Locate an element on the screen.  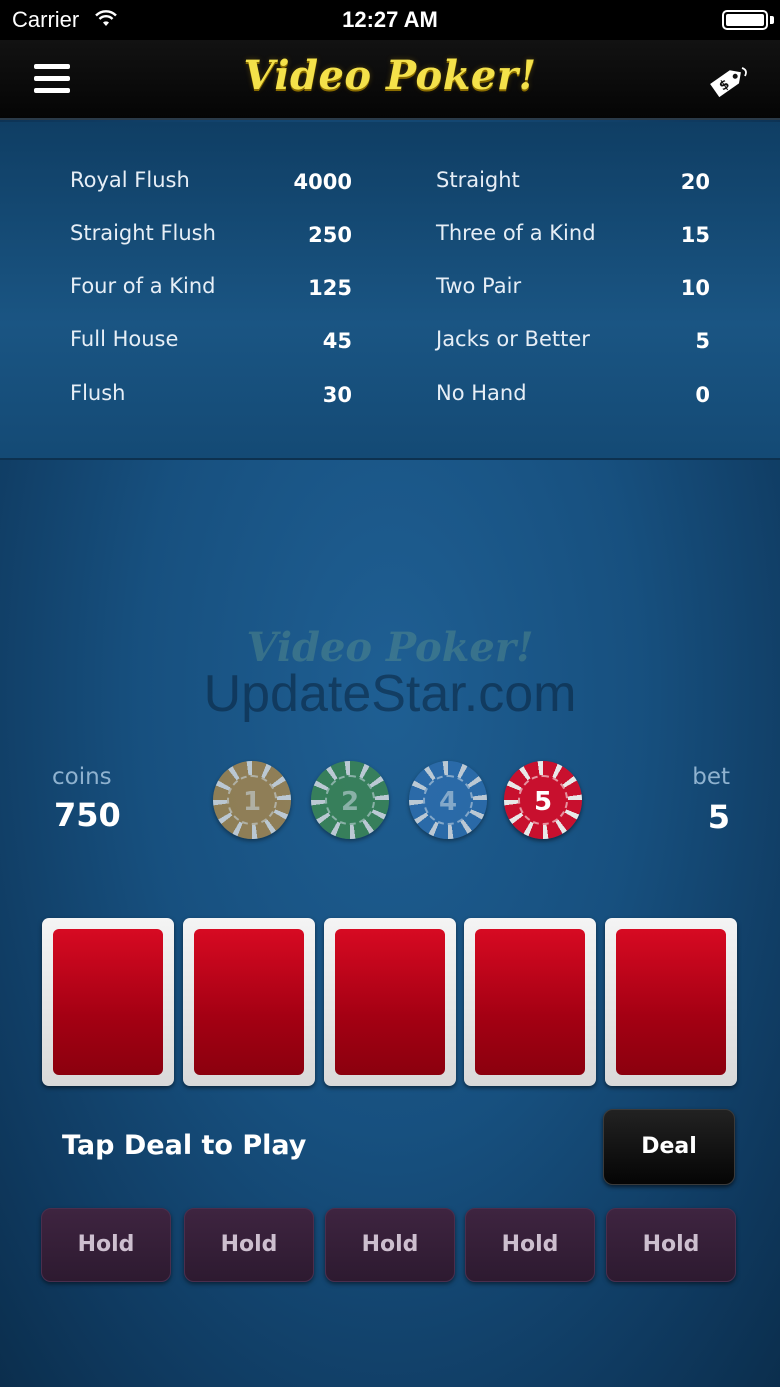
status-bar: Carrier 12:27 AM is located at coordinates (390, 20).